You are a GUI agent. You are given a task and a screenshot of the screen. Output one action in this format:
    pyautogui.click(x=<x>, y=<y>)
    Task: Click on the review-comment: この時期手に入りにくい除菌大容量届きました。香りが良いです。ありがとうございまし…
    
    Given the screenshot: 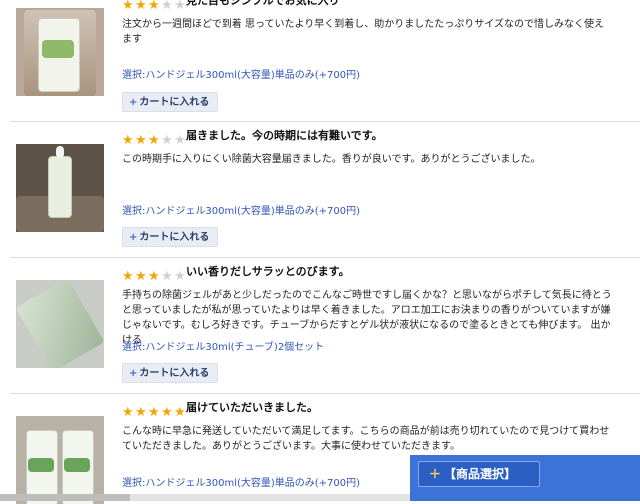 What is the action you would take?
    pyautogui.click(x=331, y=159)
    